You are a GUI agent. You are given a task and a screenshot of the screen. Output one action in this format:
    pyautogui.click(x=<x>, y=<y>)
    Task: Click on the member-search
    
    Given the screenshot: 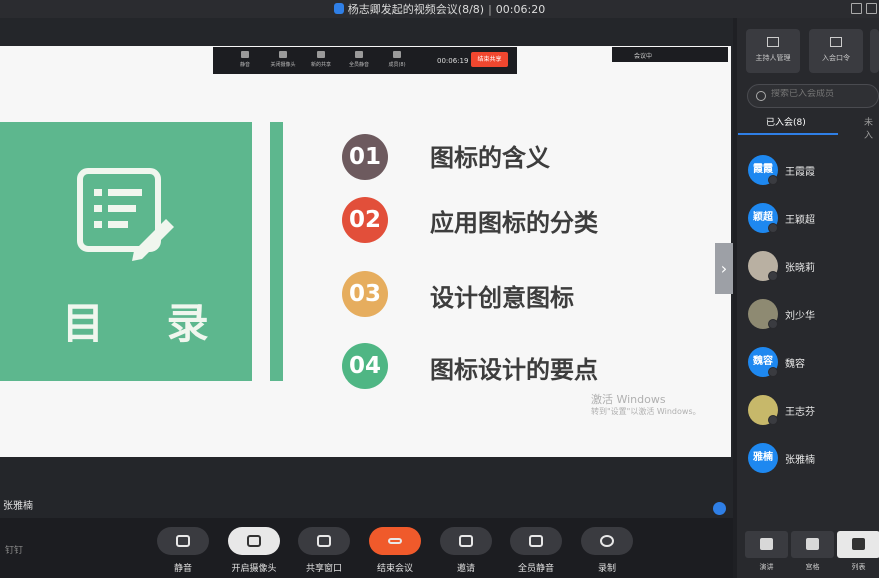 What is the action you would take?
    pyautogui.click(x=813, y=96)
    